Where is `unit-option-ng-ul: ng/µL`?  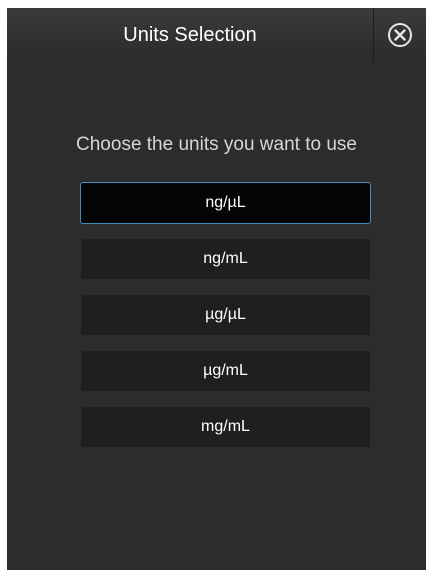 unit-option-ng-ul: ng/µL is located at coordinates (225, 203).